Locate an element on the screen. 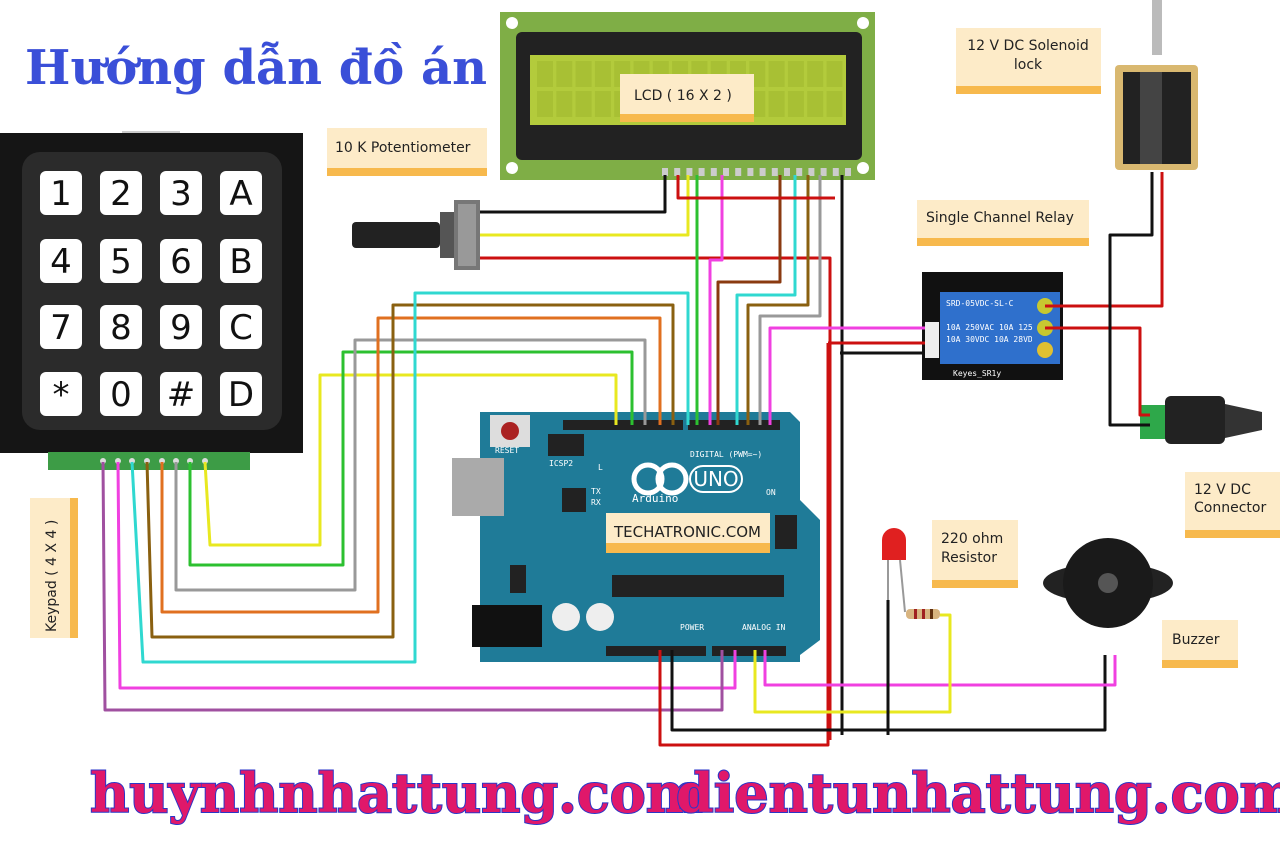 The image size is (1280, 844). key-label: 1 is located at coordinates (61, 194).